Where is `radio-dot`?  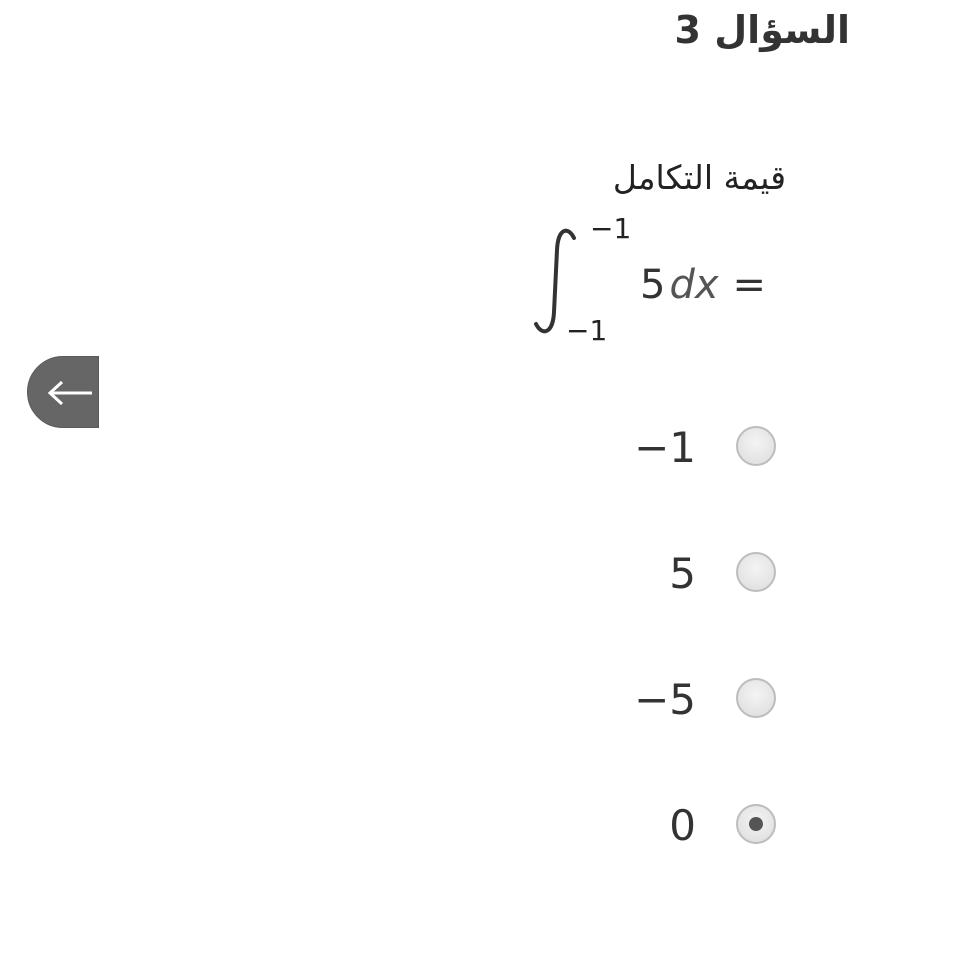
radio-dot is located at coordinates (756, 824).